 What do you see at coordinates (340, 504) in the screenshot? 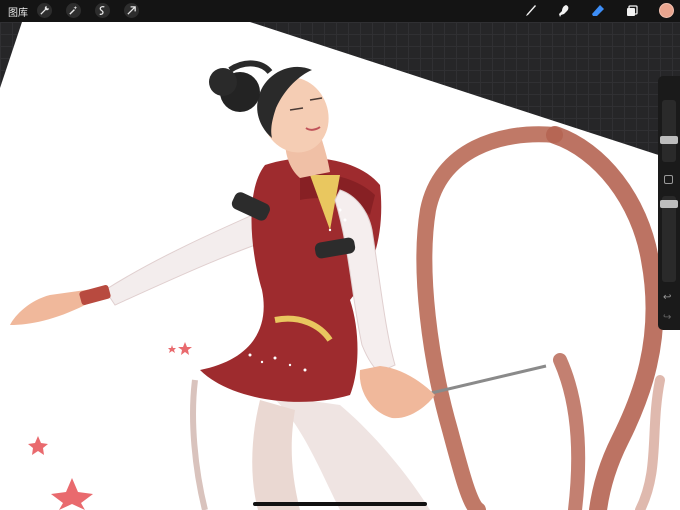
I see `home-indicator` at bounding box center [340, 504].